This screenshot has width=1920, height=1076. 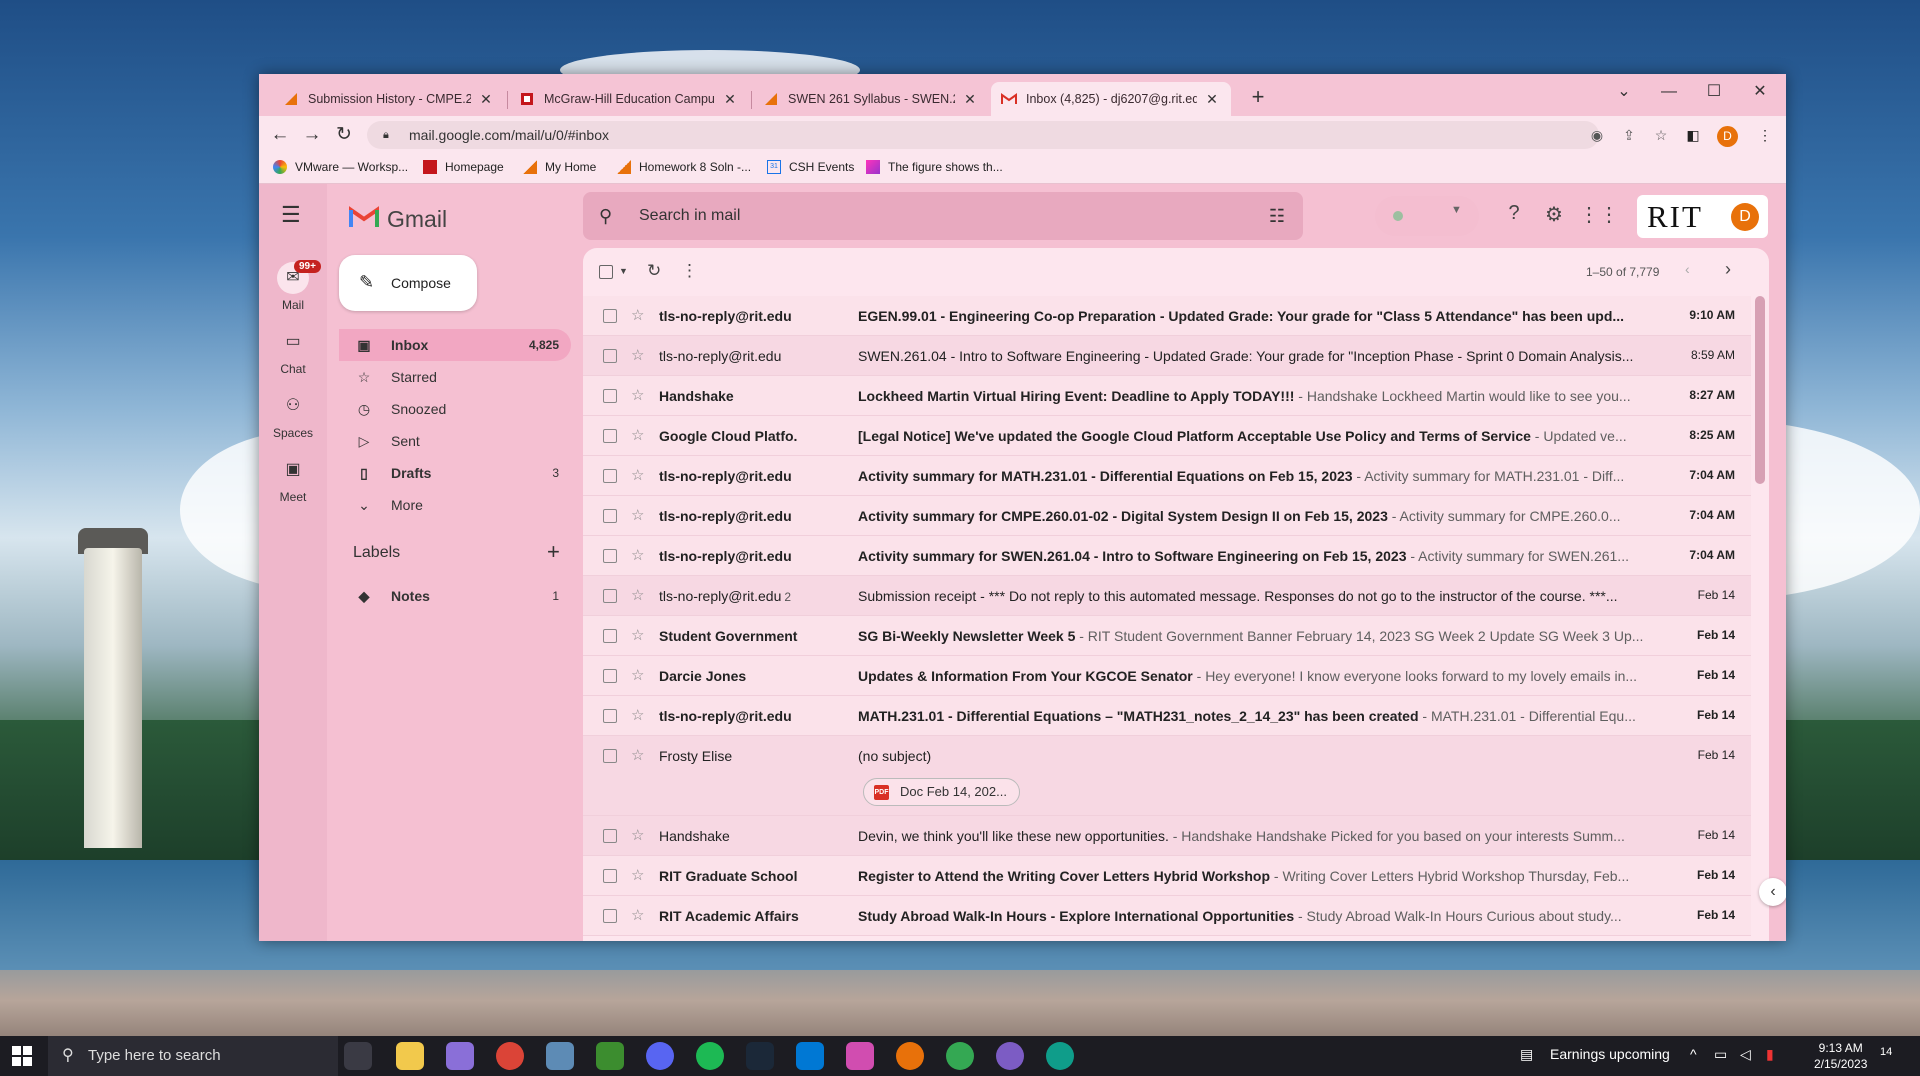 I want to click on bookmark-csh-events: 31 CSH Events, so click(x=810, y=167).